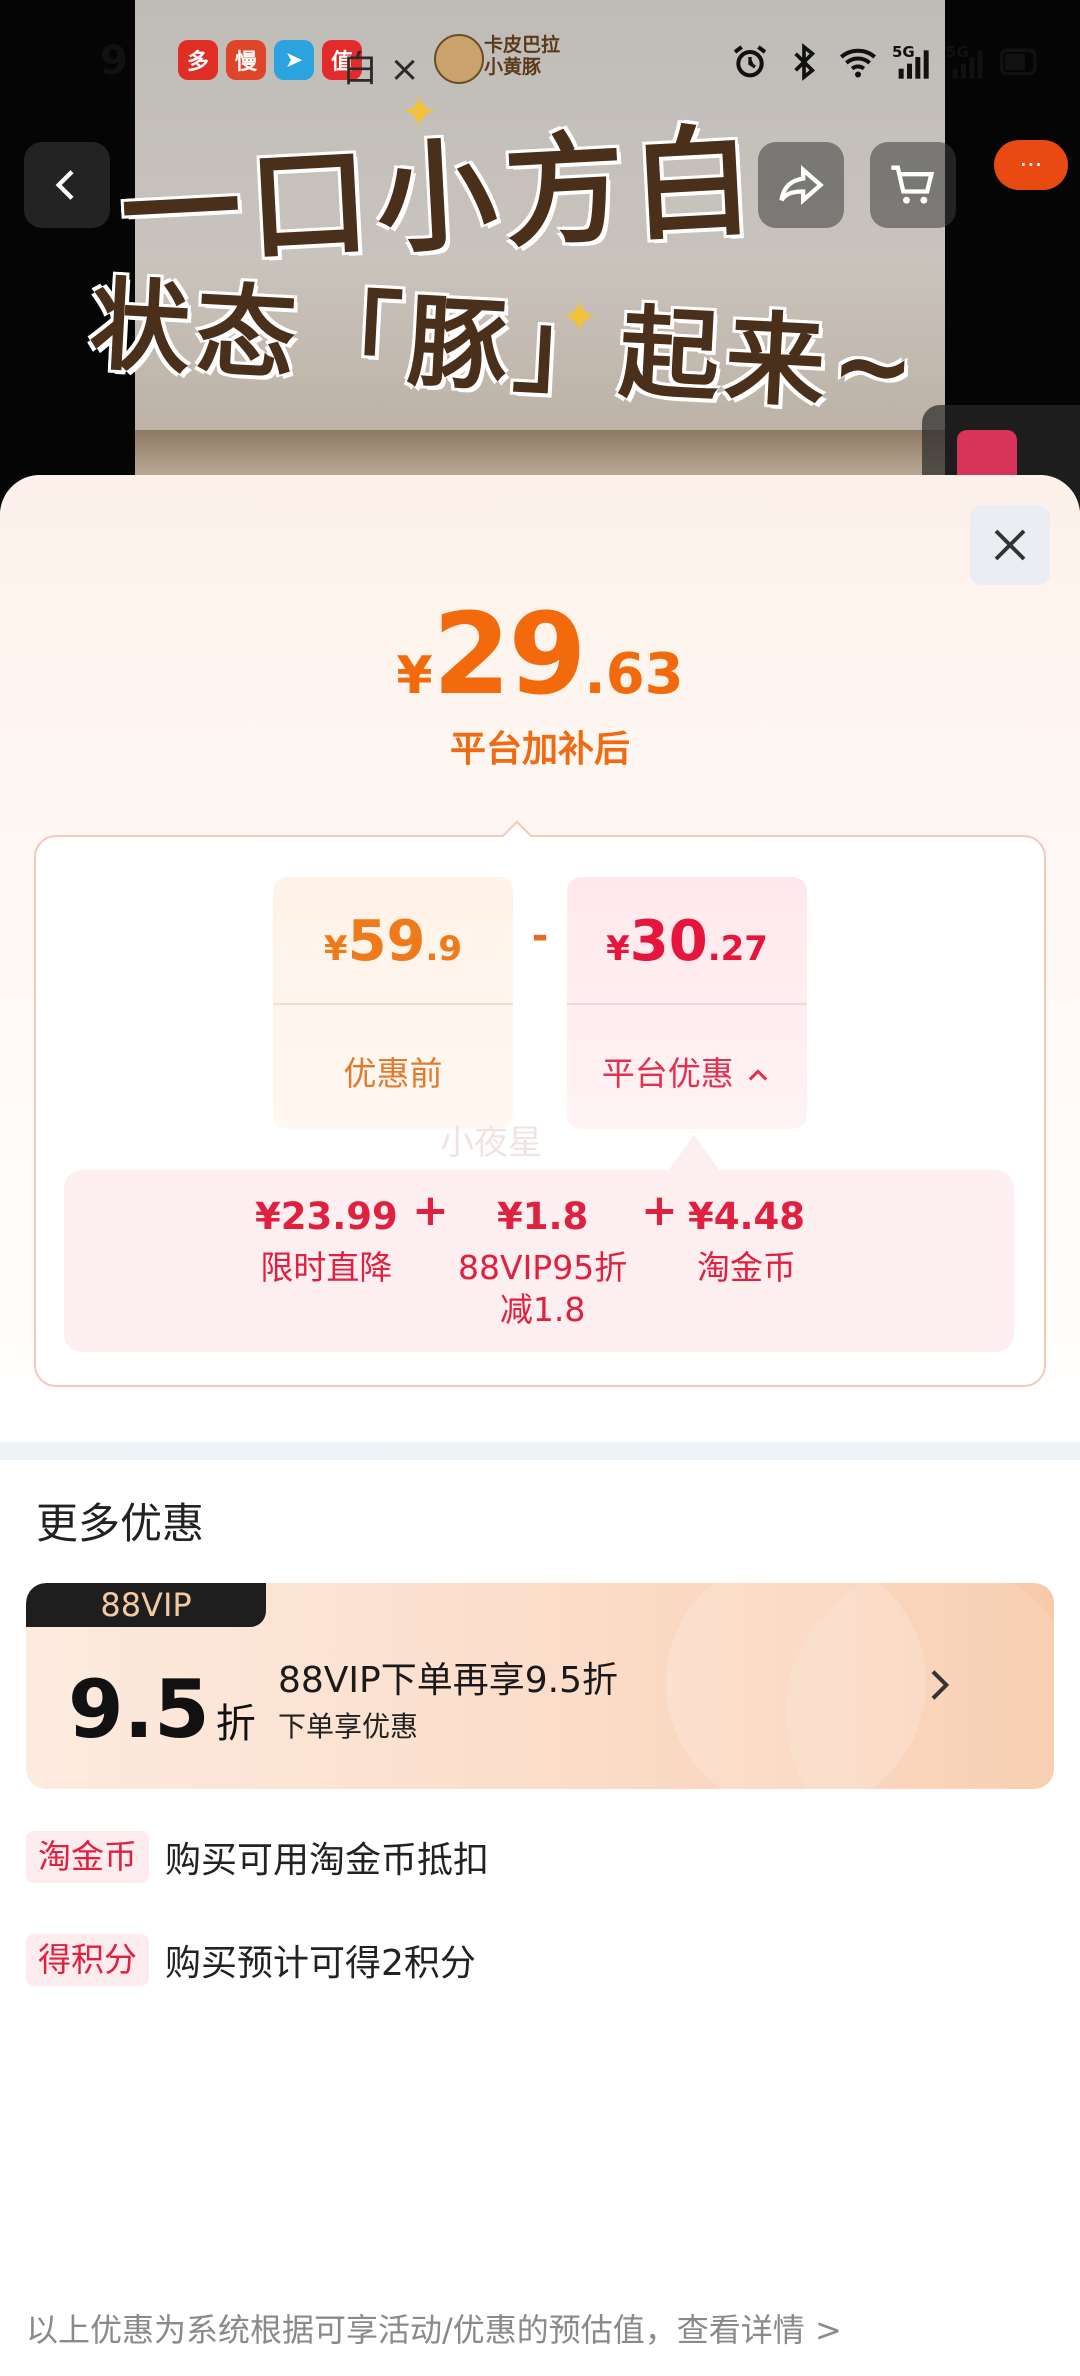 The height and width of the screenshot is (2376, 1080). I want to click on discount-item-amount: ¥4.48, so click(747, 1216).